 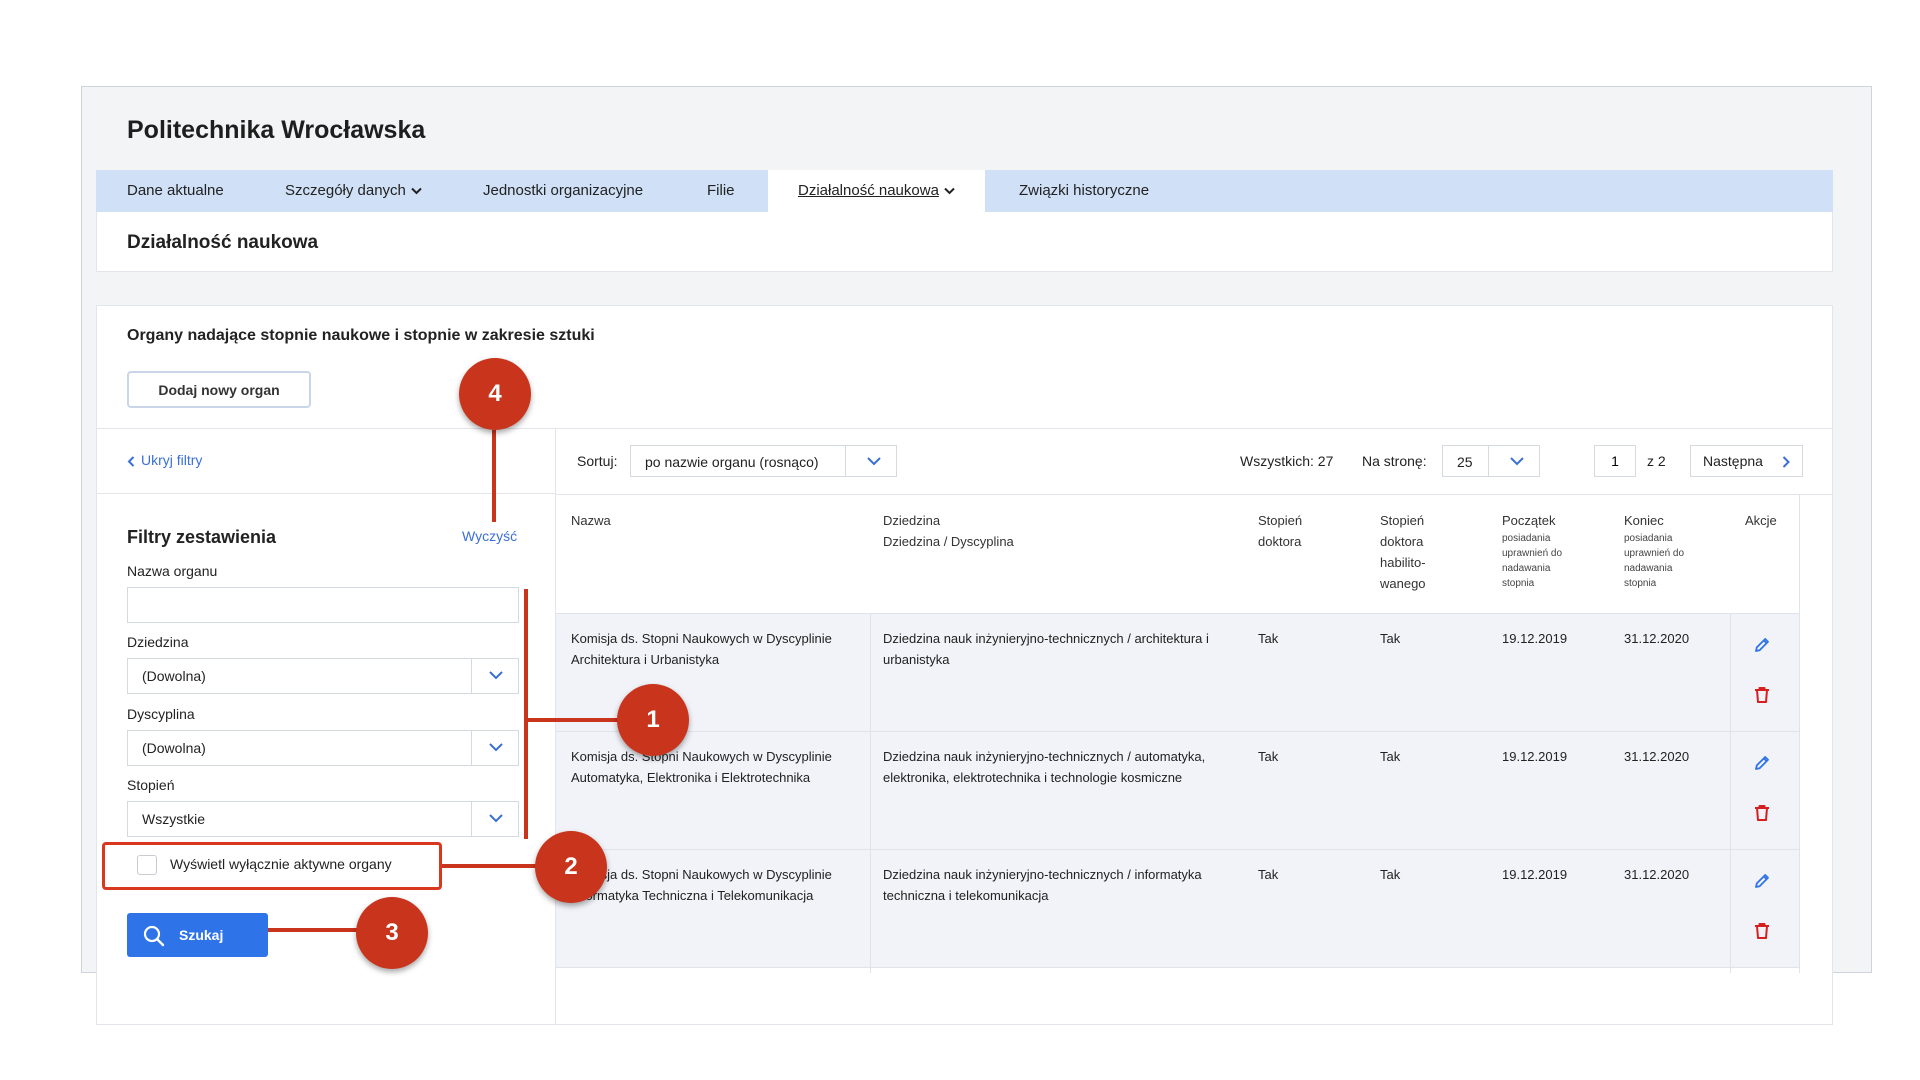 What do you see at coordinates (173, 819) in the screenshot?
I see `degree-select-value: Wszystkie` at bounding box center [173, 819].